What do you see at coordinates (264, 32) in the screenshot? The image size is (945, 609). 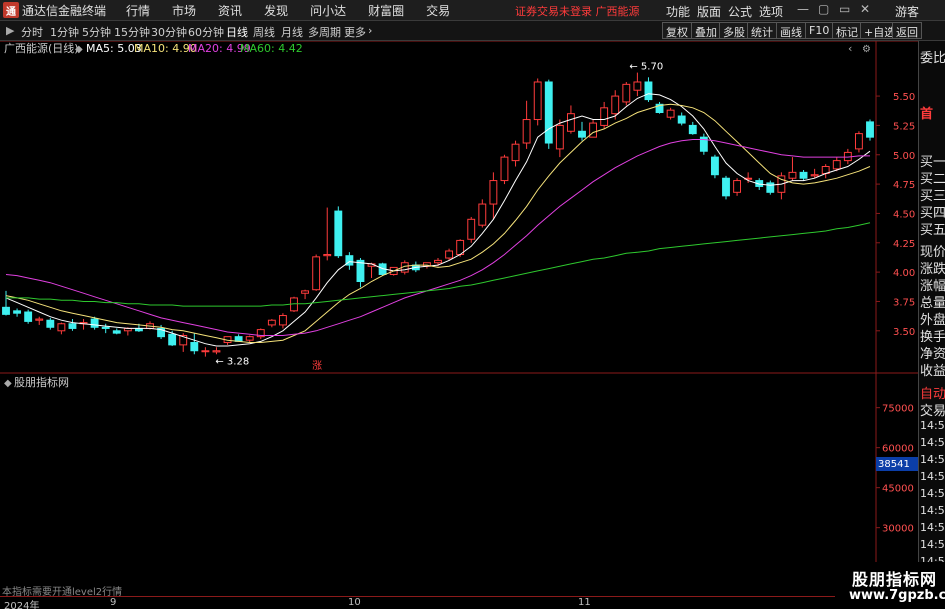 I see `period-weekly: 周线` at bounding box center [264, 32].